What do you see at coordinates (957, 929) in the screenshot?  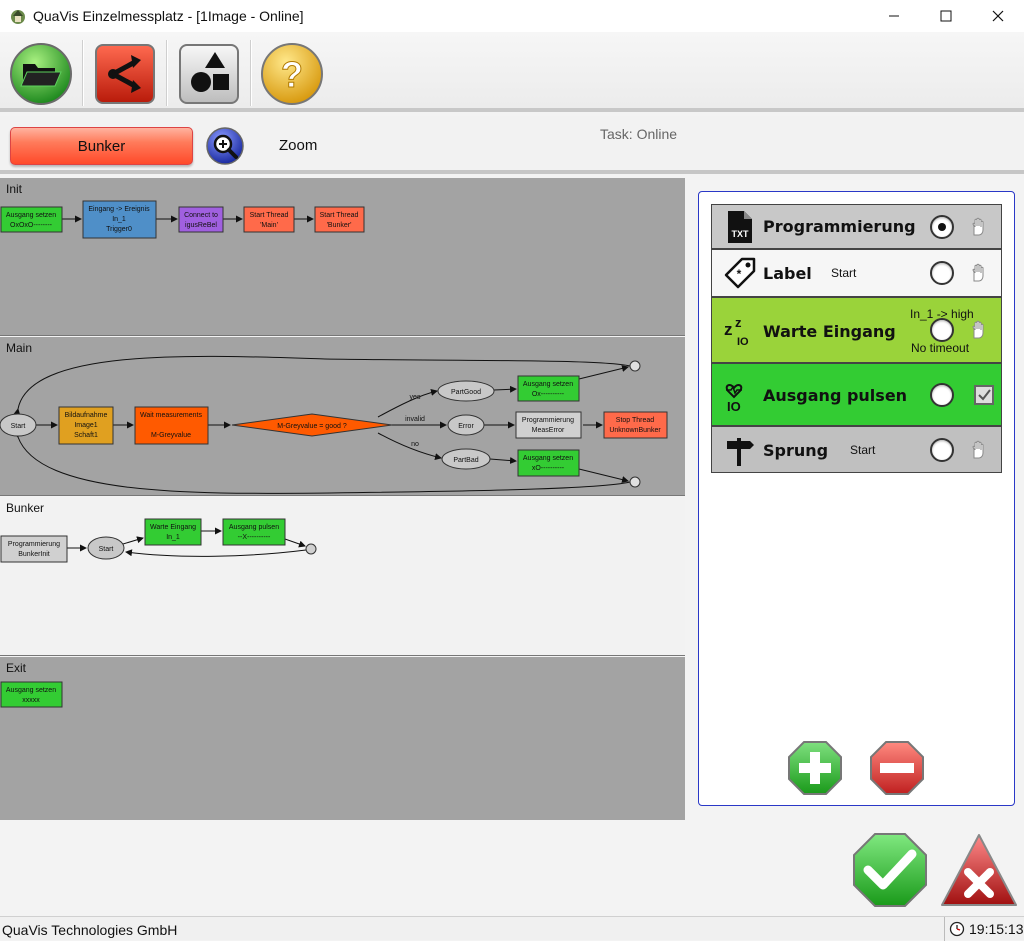 I see `clock-icon` at bounding box center [957, 929].